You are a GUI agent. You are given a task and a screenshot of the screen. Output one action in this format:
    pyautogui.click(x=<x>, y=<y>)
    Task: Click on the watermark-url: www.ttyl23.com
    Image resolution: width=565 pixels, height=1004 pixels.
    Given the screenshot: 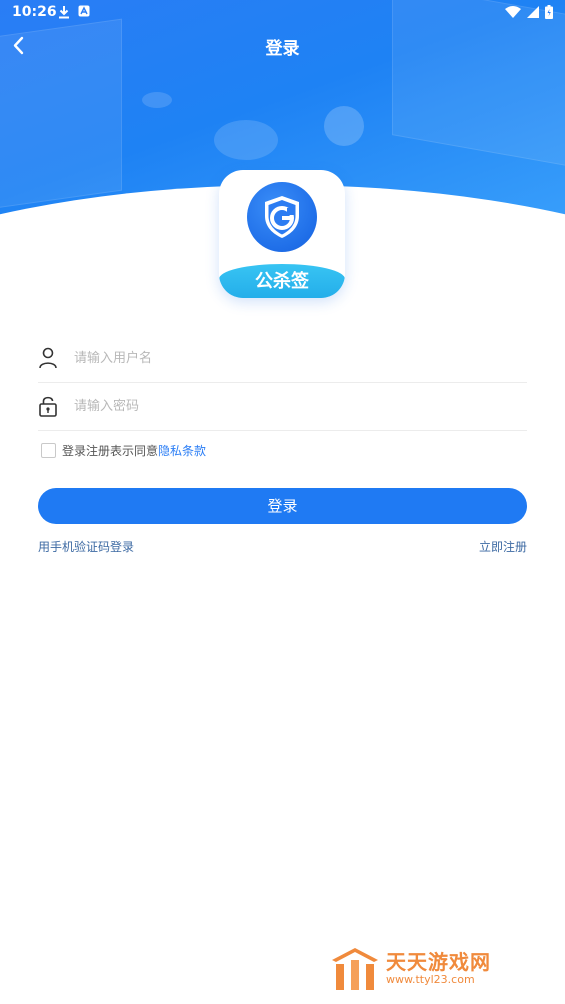 What is the action you would take?
    pyautogui.click(x=430, y=979)
    